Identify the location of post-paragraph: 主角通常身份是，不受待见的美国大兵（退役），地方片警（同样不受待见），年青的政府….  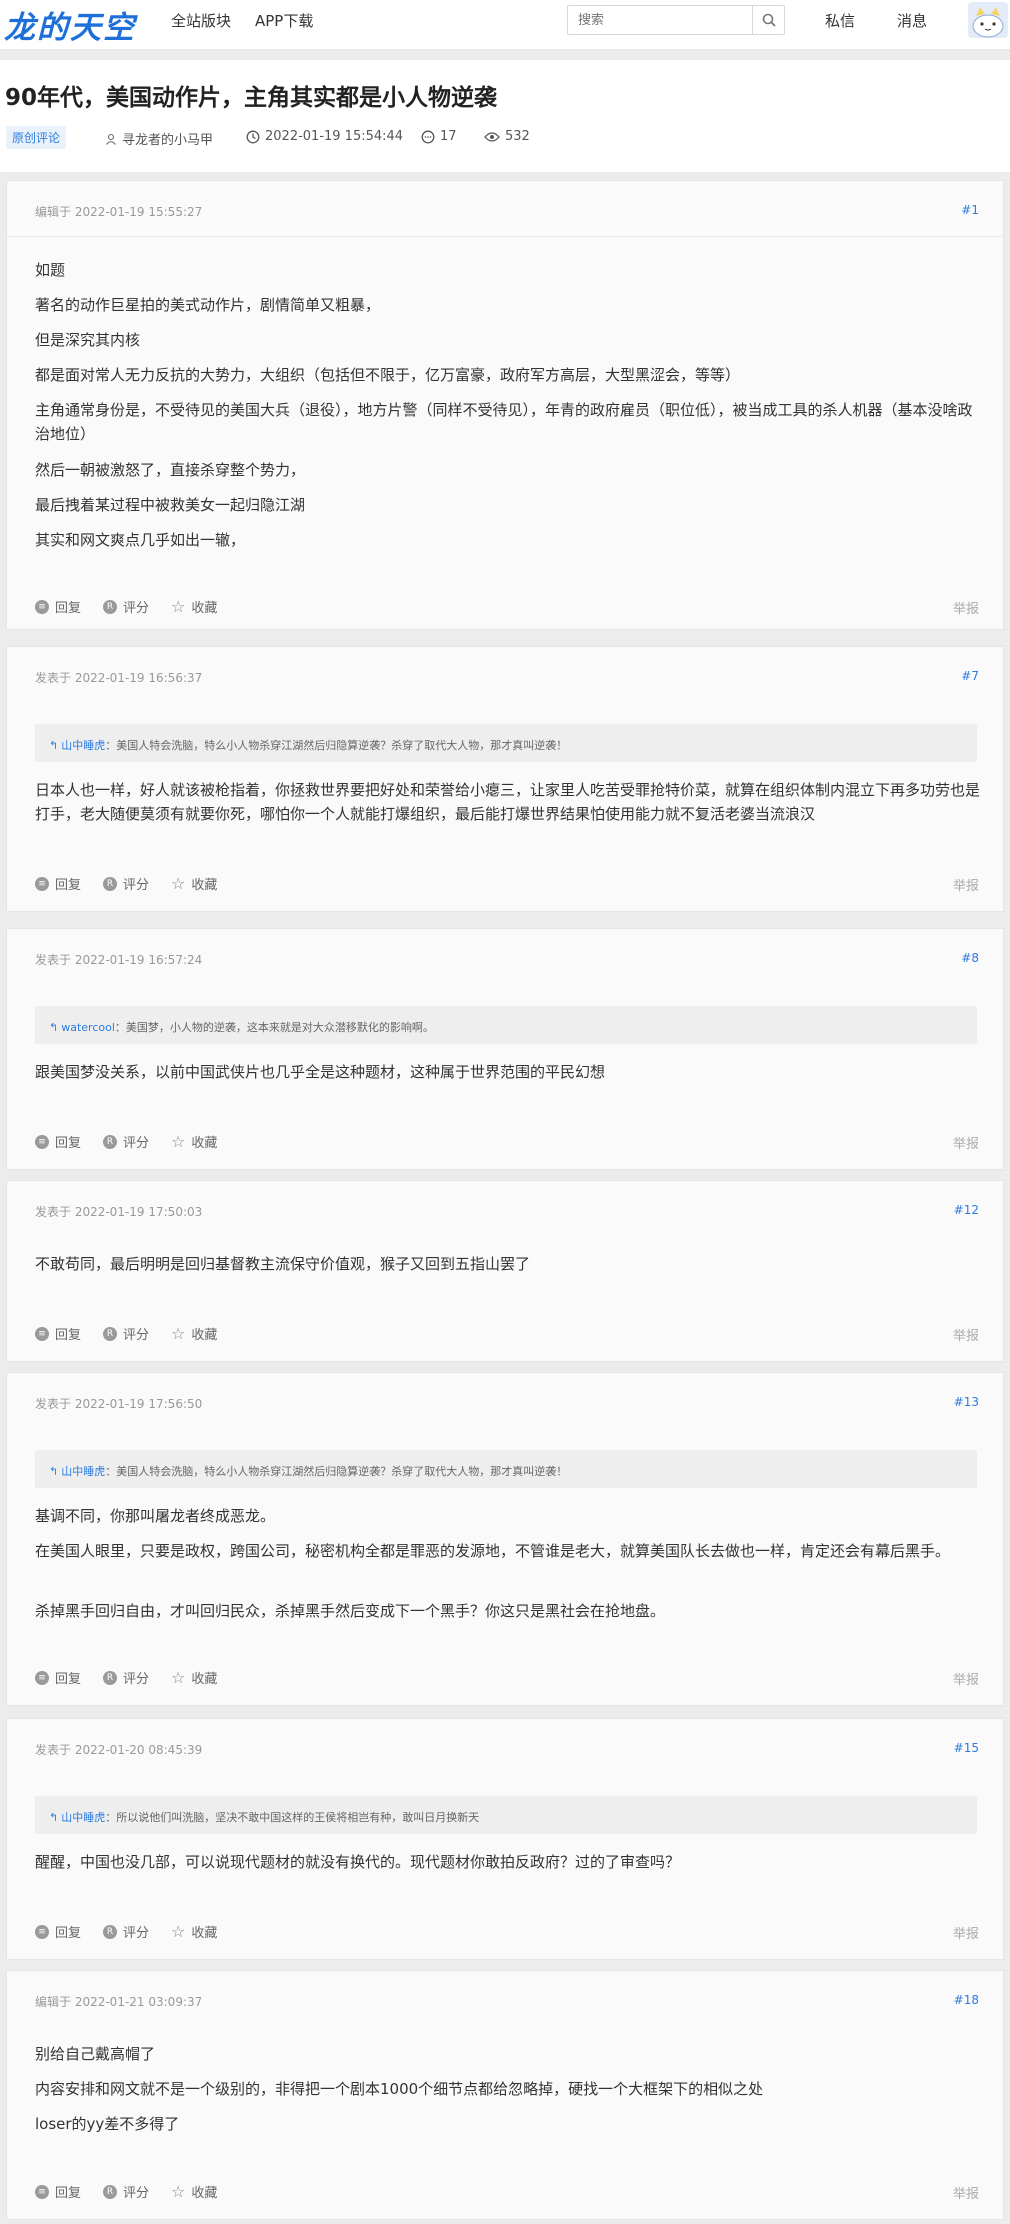
(504, 422).